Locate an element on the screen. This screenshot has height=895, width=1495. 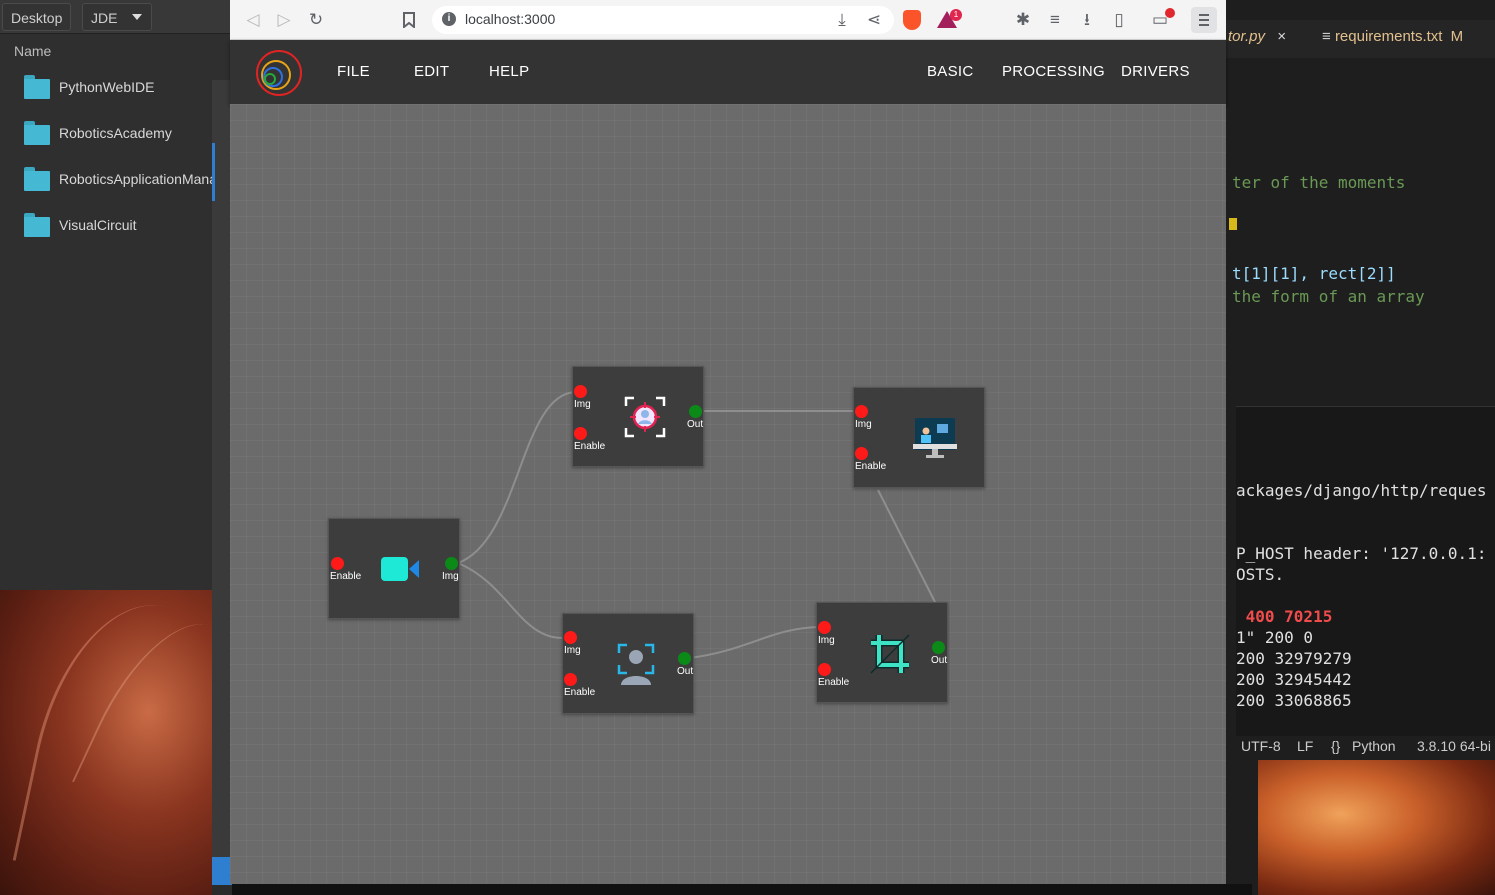
screen-display-icon is located at coordinates (935, 441).